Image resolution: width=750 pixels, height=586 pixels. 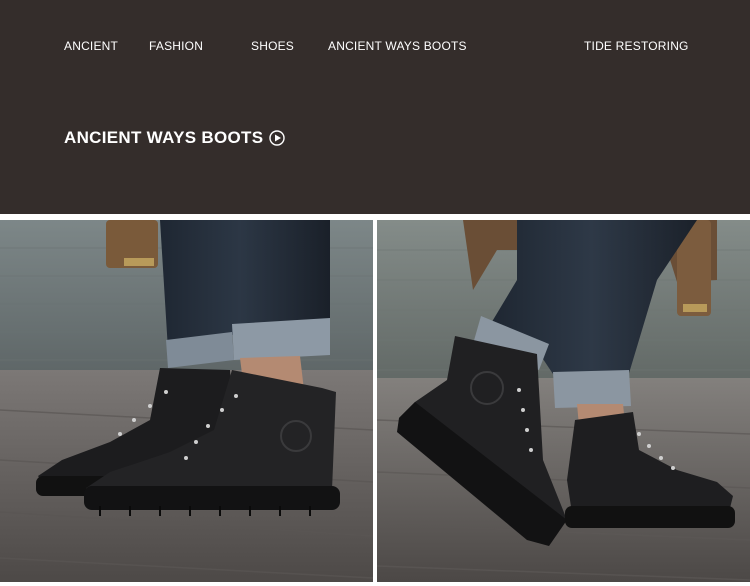 I want to click on nav-item-fashion: FASHION, so click(x=176, y=46).